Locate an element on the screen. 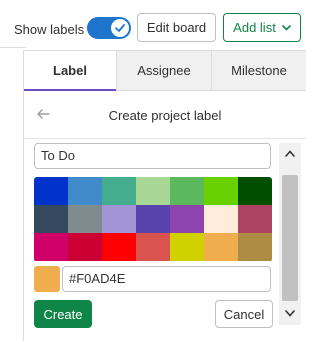 Image resolution: width=320 pixels, height=341 pixels. tab-assignee: Assignee is located at coordinates (163, 71).